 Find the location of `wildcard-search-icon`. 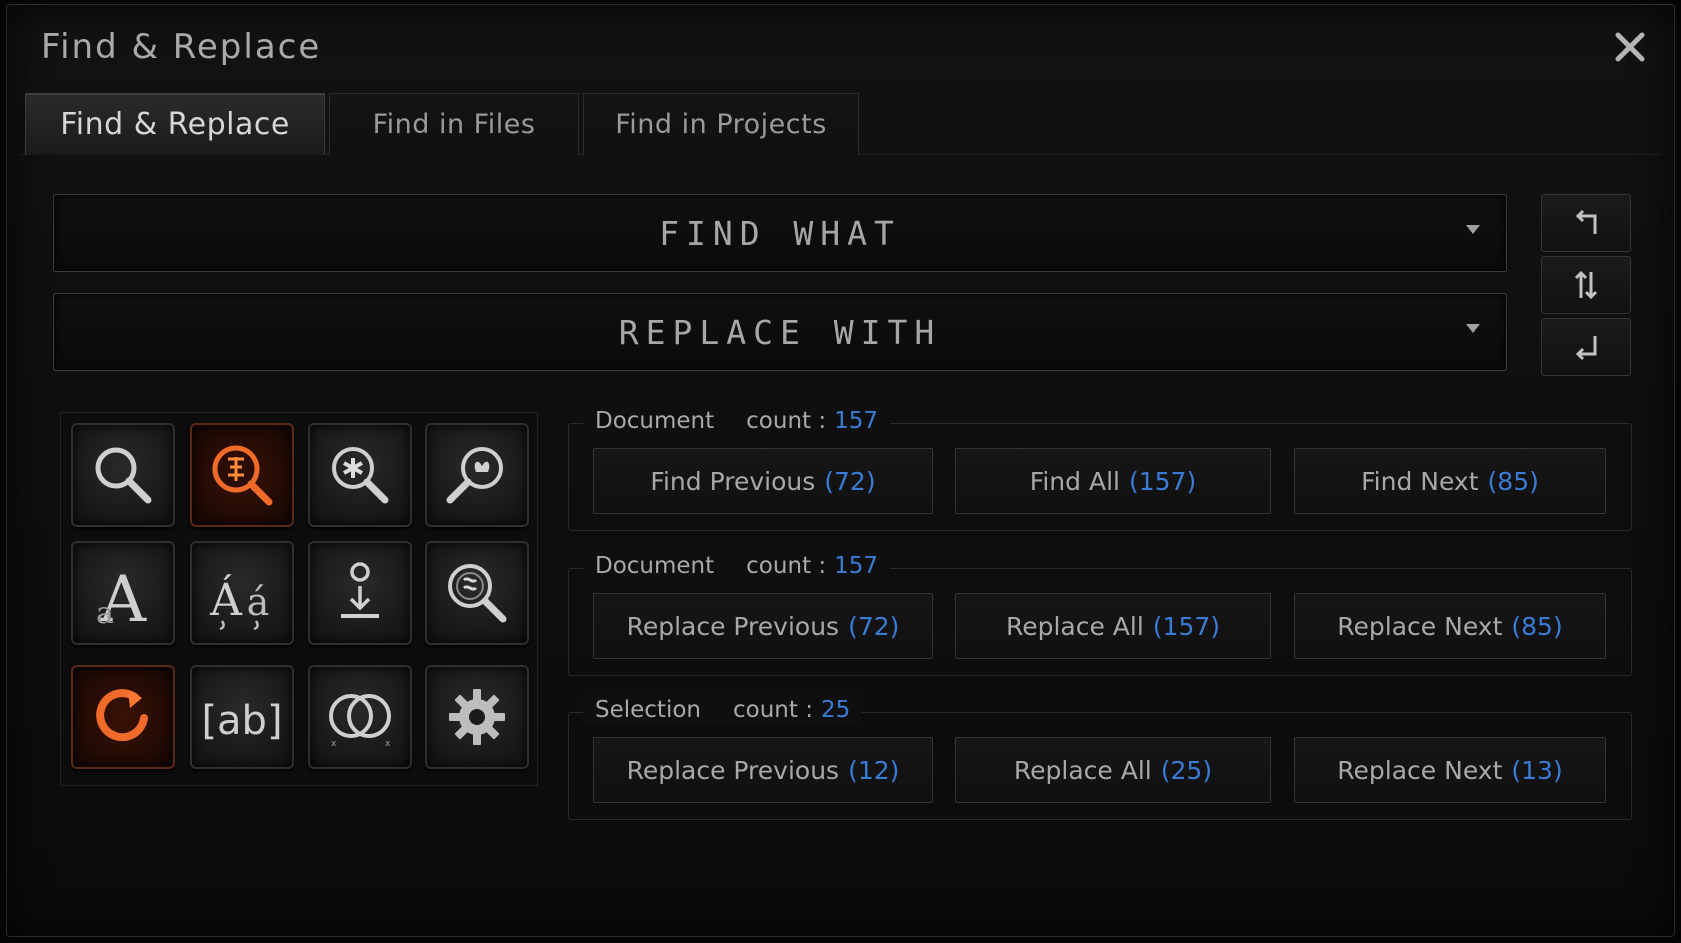

wildcard-search-icon is located at coordinates (360, 475).